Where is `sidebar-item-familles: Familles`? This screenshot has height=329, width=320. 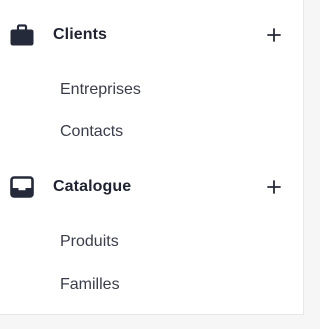
sidebar-item-familles: Familles is located at coordinates (90, 285).